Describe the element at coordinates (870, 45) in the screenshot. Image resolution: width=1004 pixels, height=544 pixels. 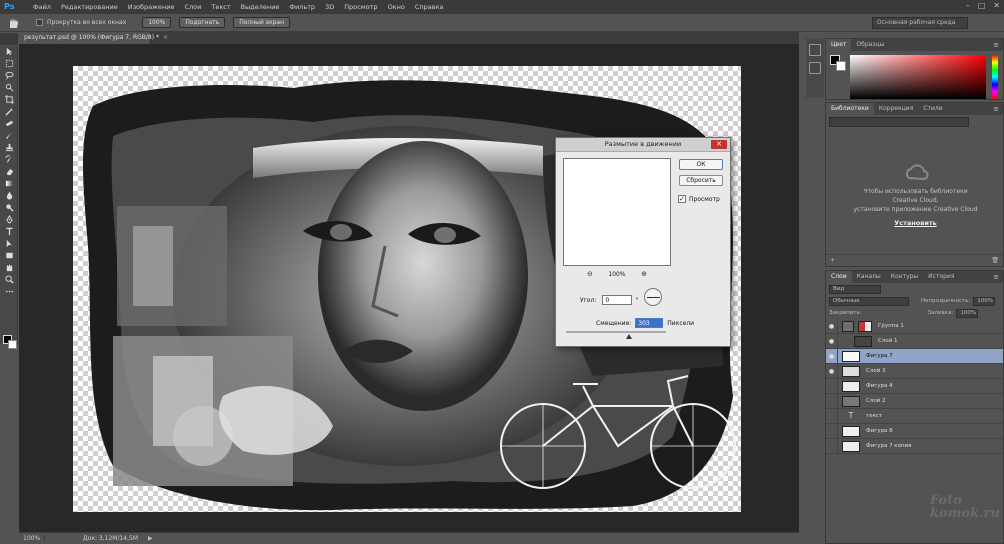
I see `tab-swatches: Образцы` at that location.